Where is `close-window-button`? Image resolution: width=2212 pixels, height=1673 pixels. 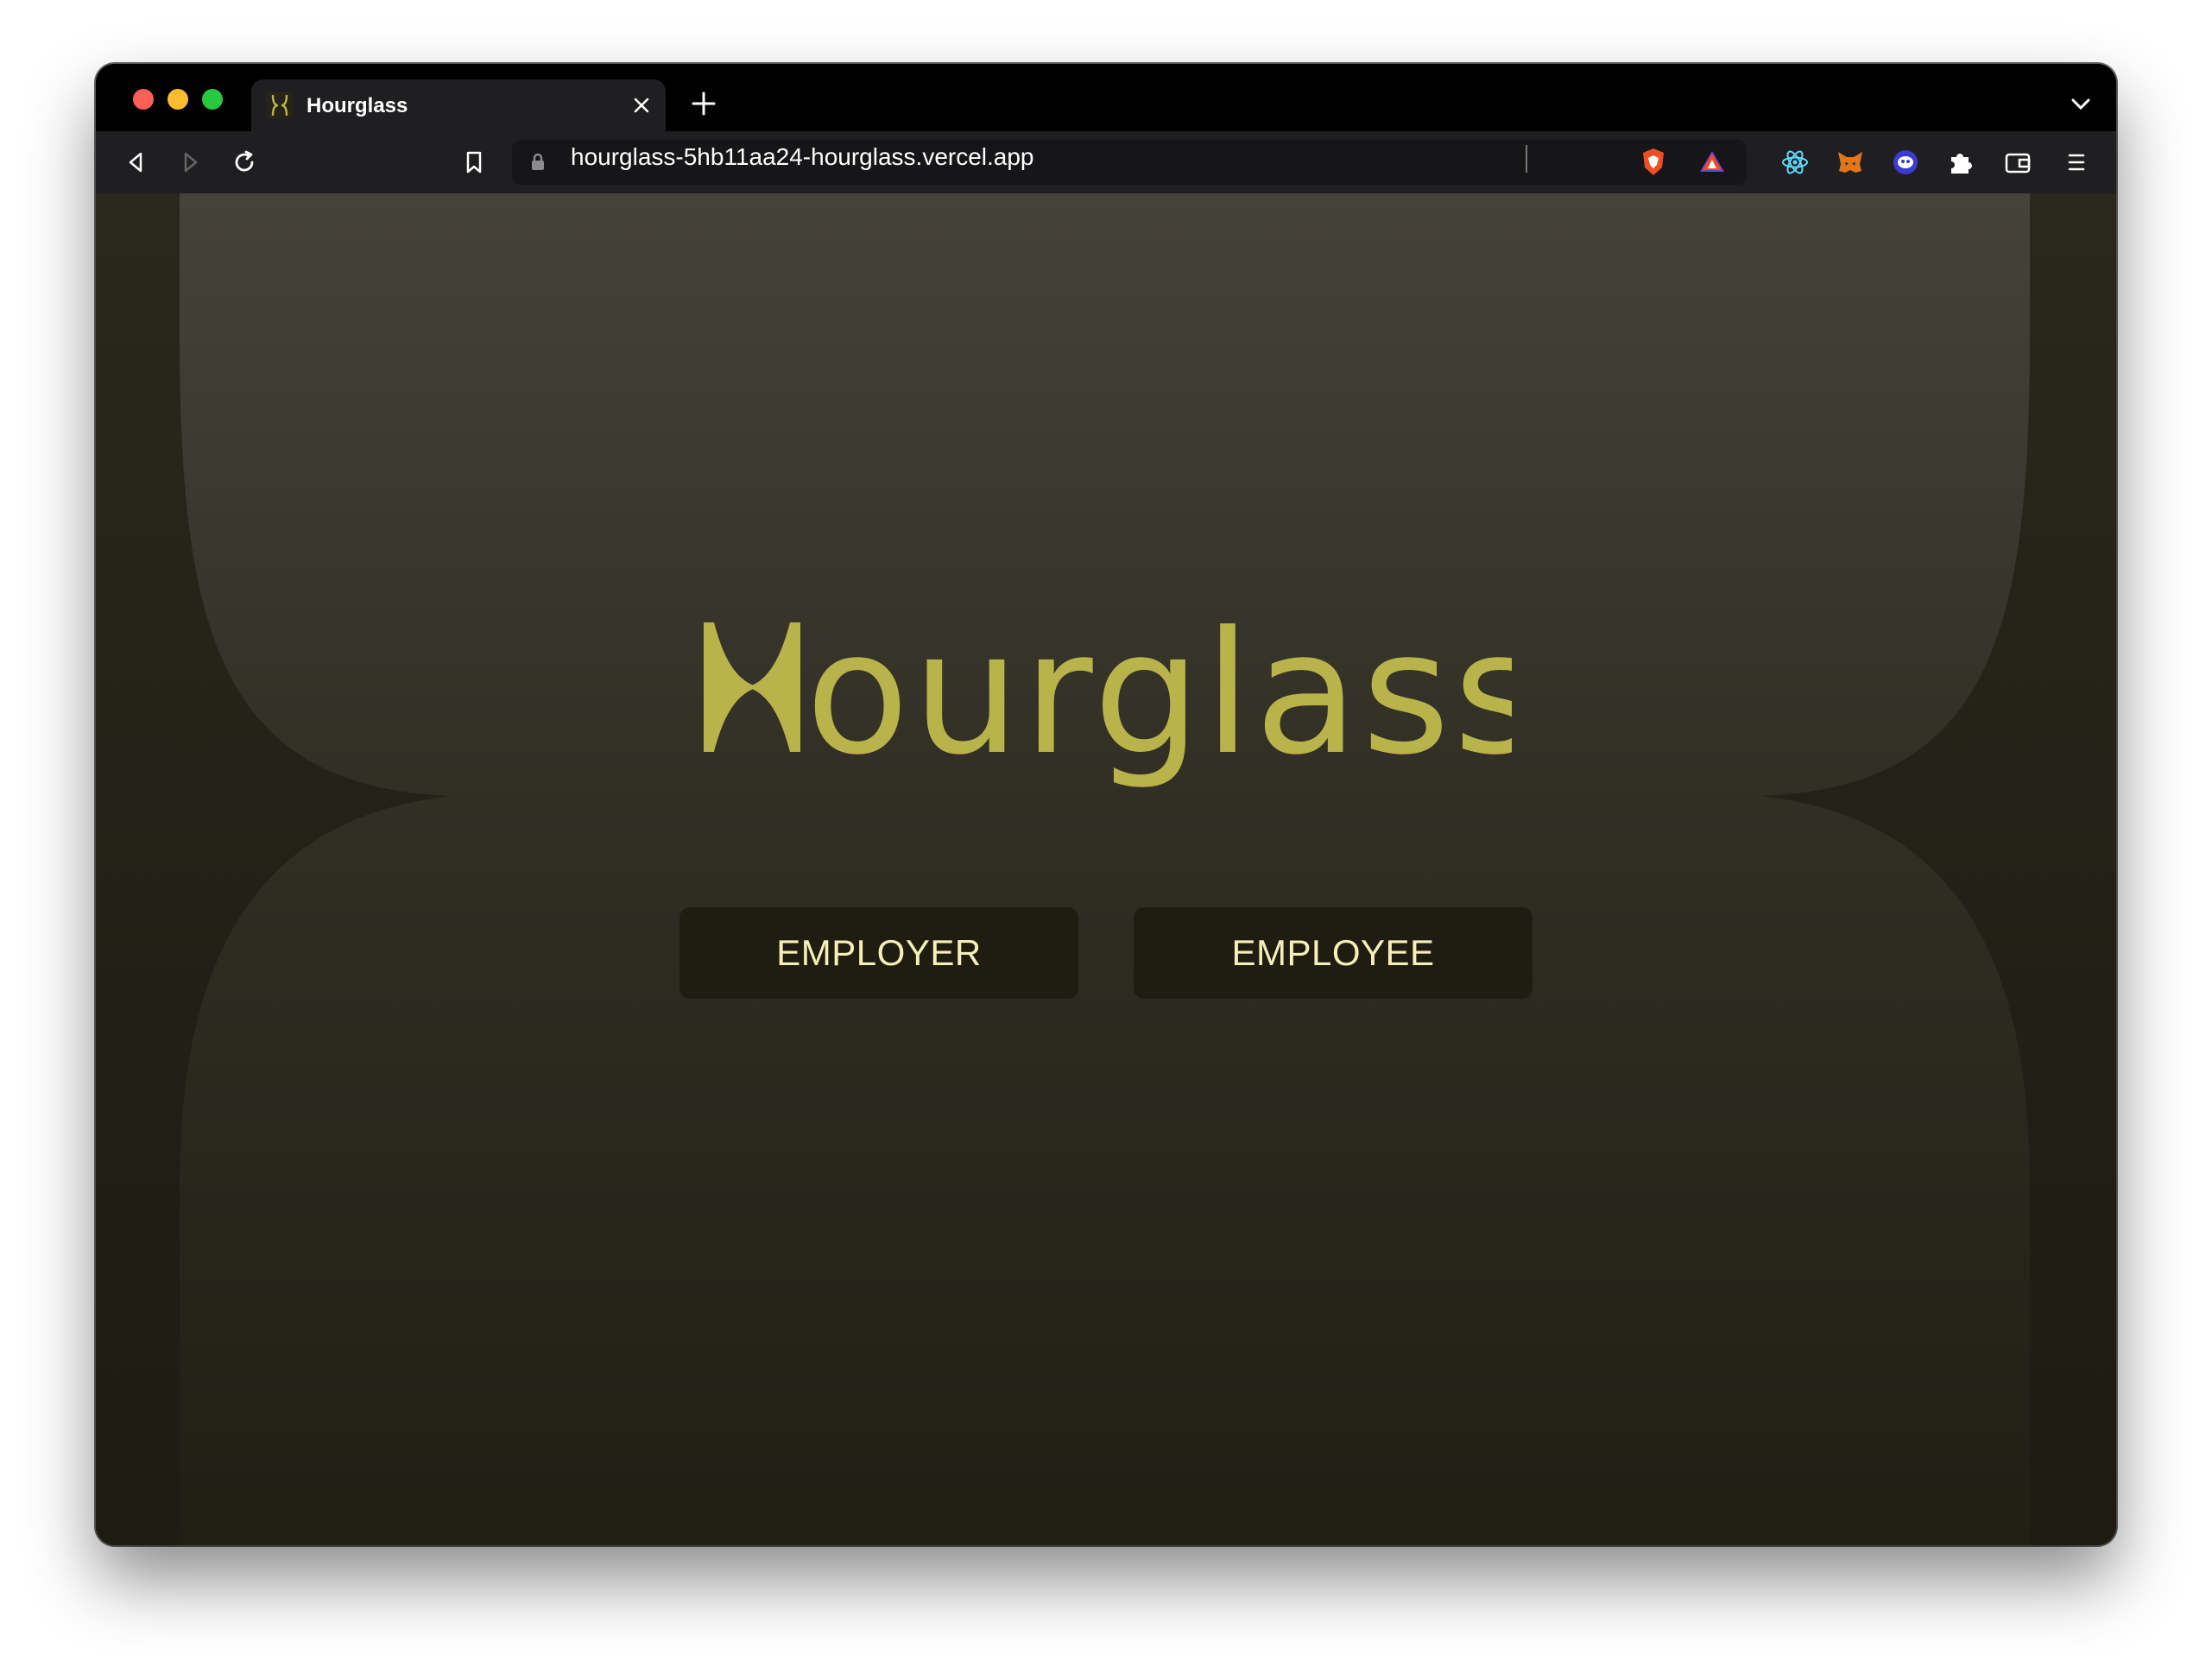 close-window-button is located at coordinates (143, 99).